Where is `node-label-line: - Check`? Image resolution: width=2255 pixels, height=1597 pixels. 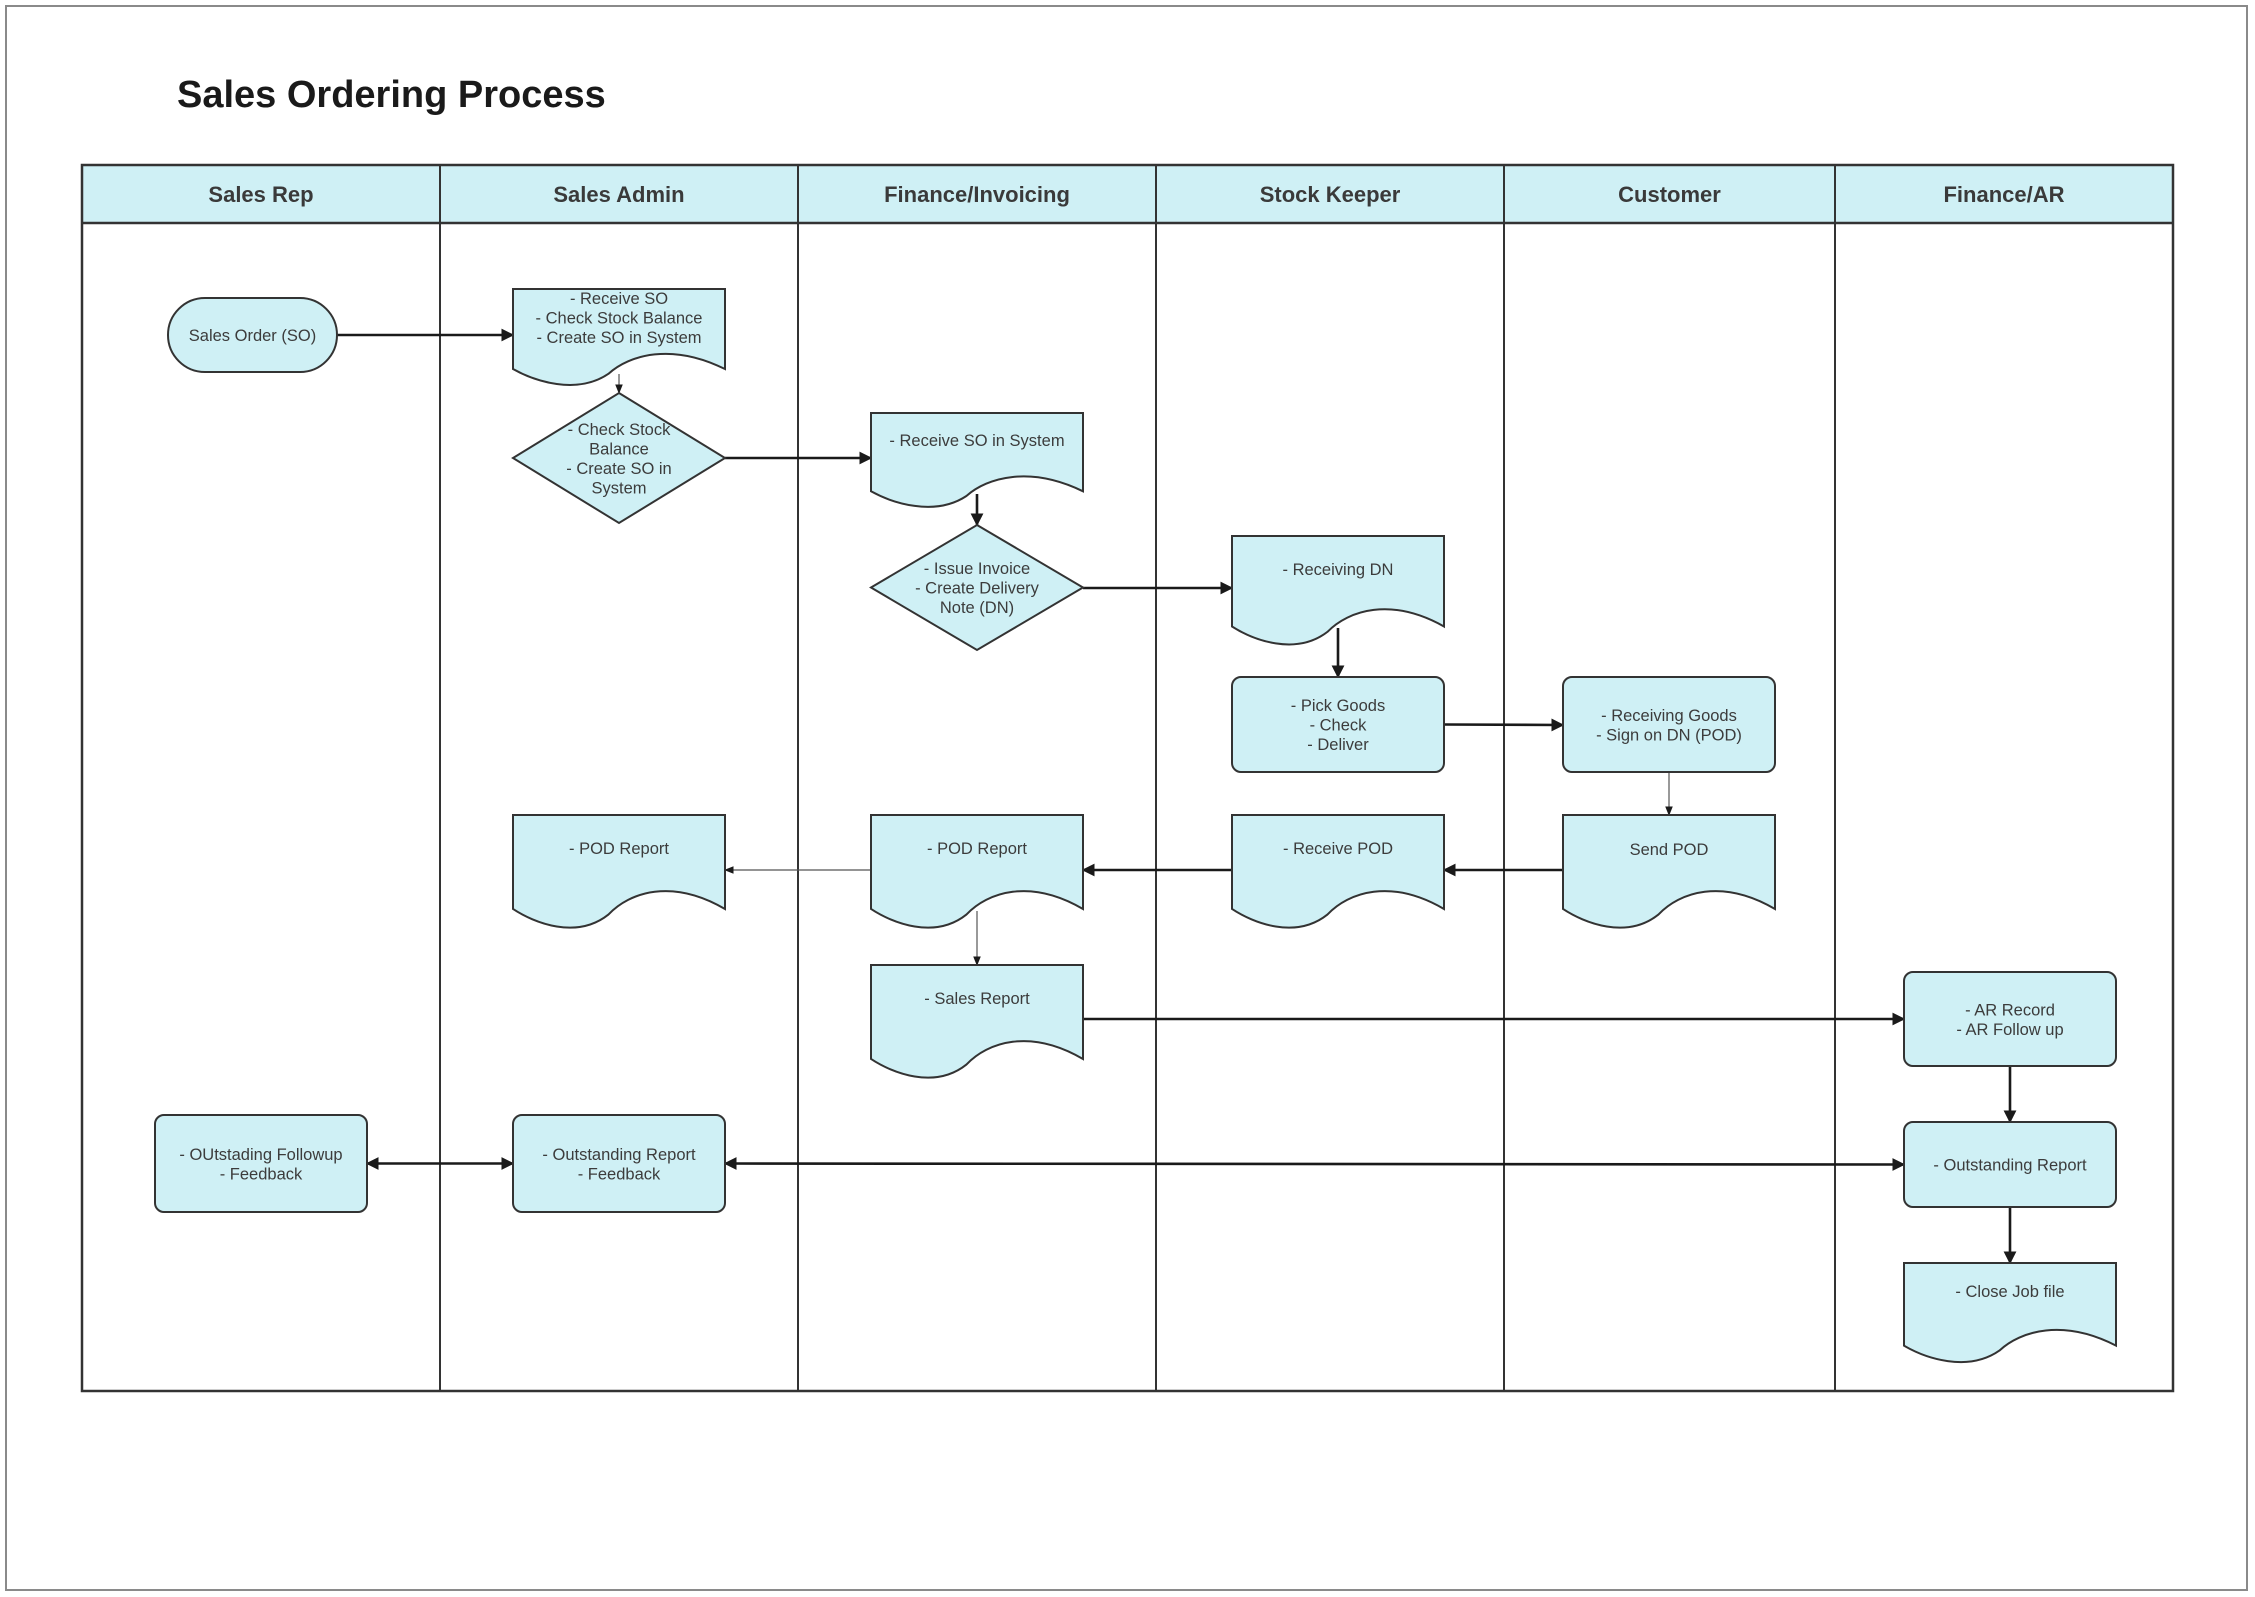
node-label-line: - Check is located at coordinates (1339, 726).